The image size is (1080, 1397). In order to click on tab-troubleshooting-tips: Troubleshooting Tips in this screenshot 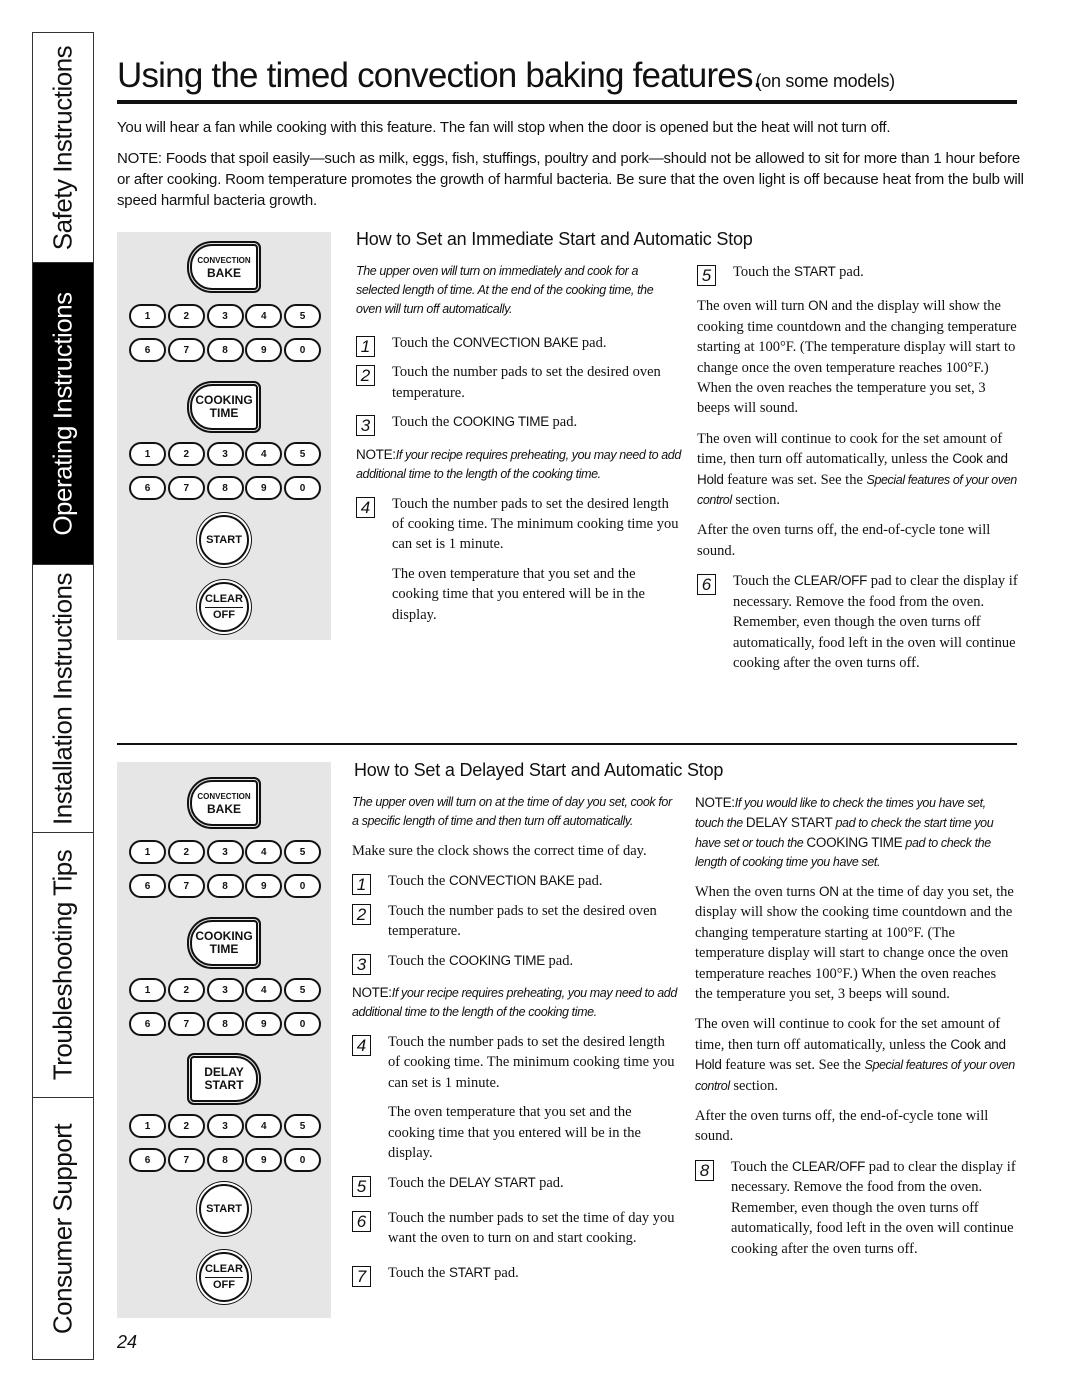, I will do `click(63, 965)`.